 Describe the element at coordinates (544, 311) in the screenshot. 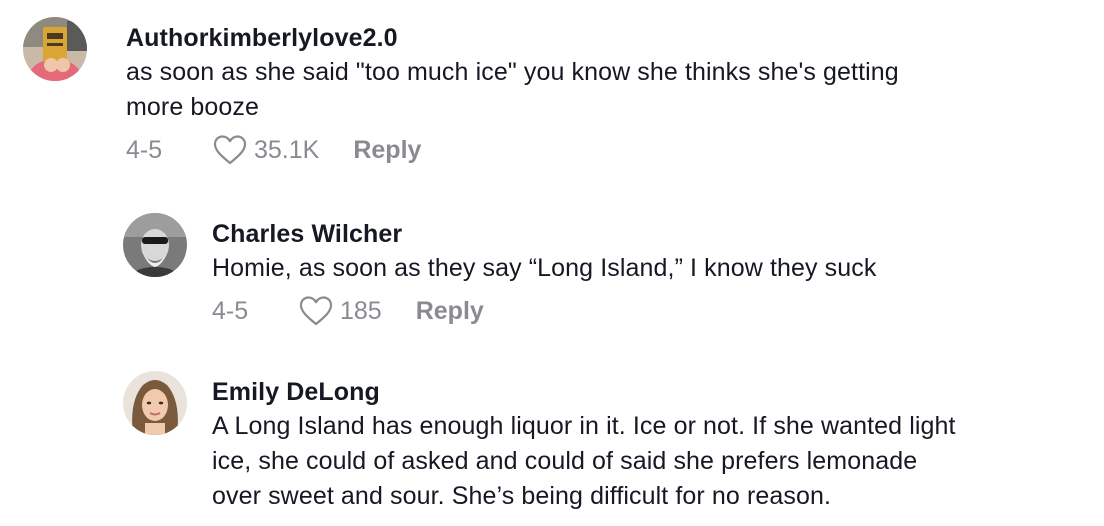

I see `comment-meta: 4-5 185 Reply` at that location.